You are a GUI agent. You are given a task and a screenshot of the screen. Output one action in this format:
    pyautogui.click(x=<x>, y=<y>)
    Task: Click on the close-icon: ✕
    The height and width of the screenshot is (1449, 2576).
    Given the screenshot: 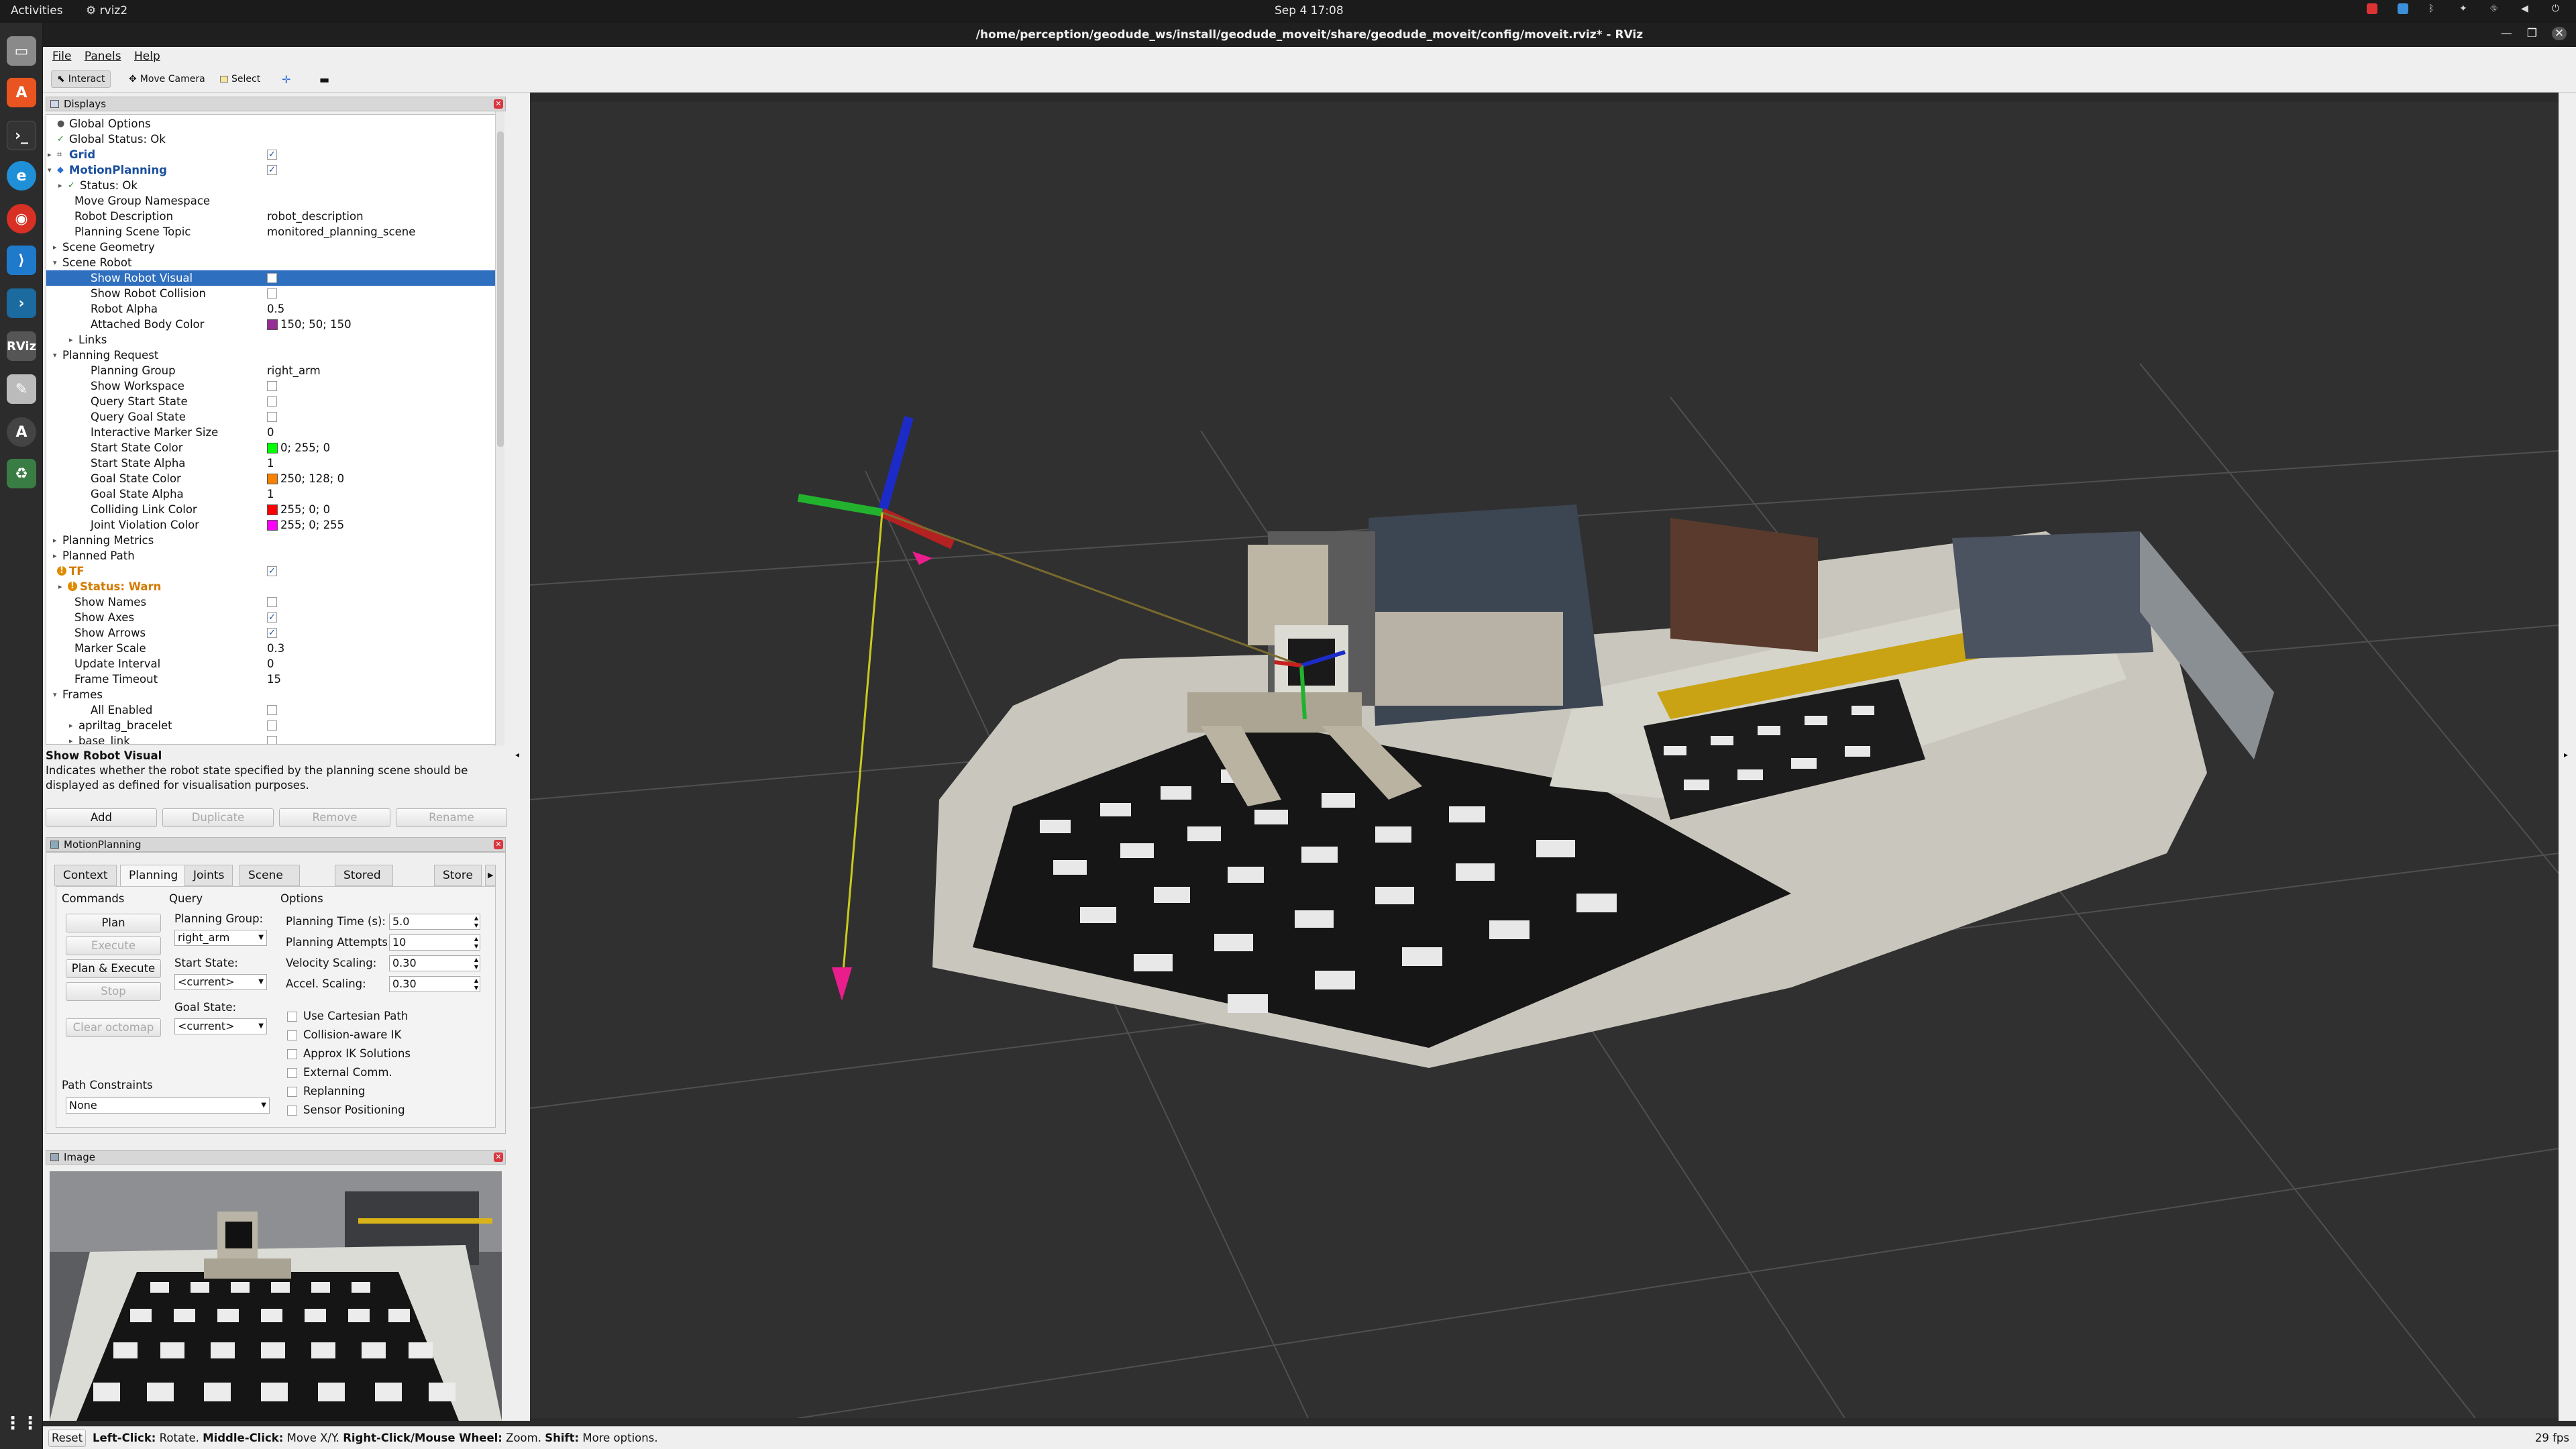 What is the action you would take?
    pyautogui.click(x=2559, y=33)
    